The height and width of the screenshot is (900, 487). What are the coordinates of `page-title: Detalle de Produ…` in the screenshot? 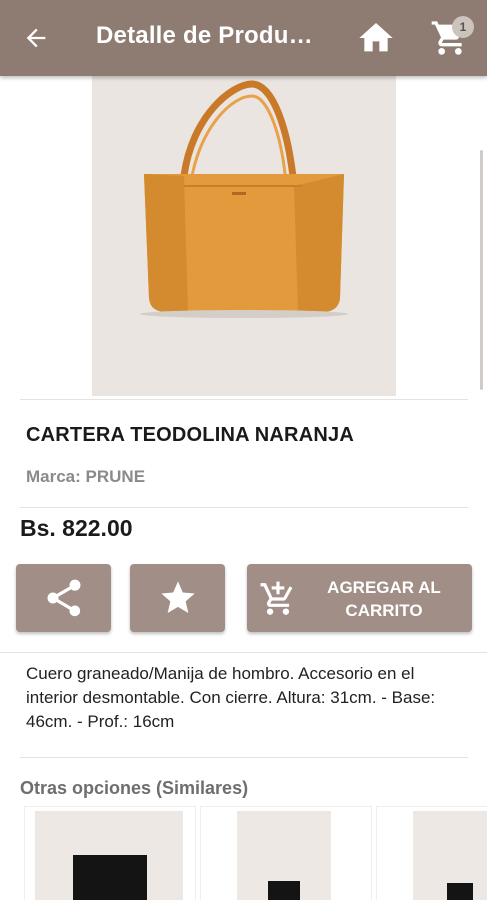 It's located at (204, 35).